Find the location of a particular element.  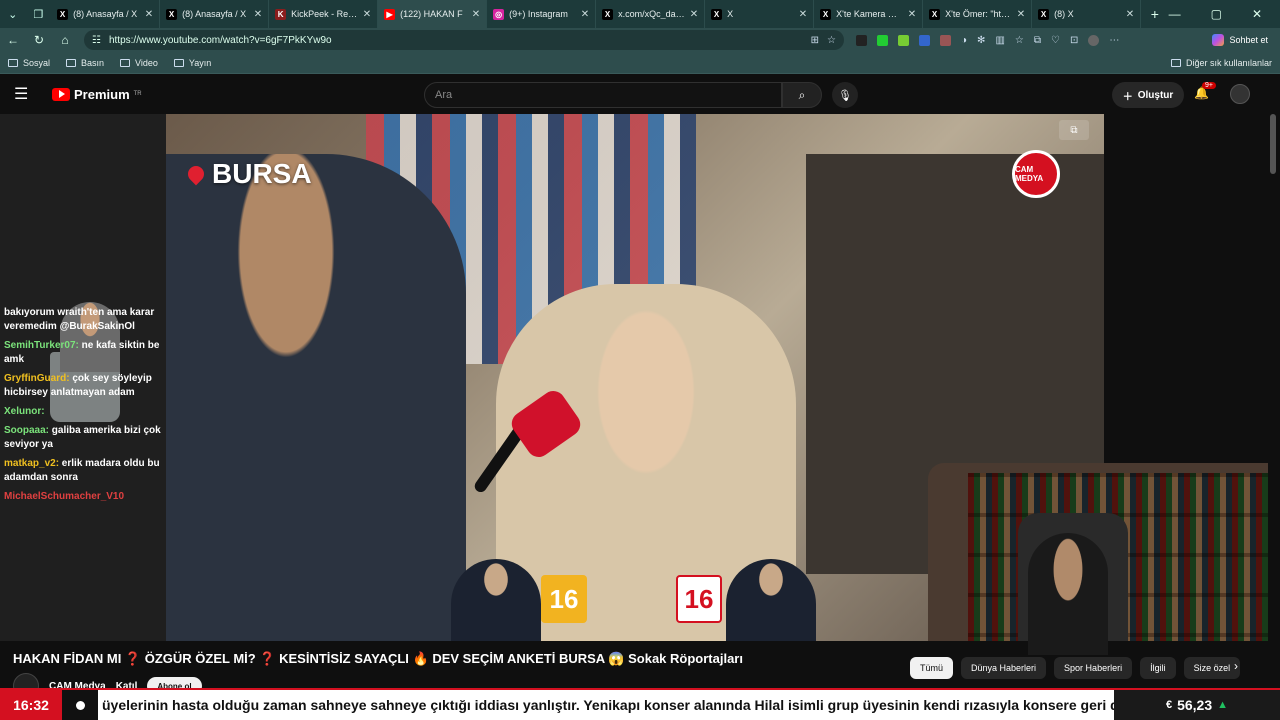

youtube-icon: ▶ is located at coordinates (390, 14).